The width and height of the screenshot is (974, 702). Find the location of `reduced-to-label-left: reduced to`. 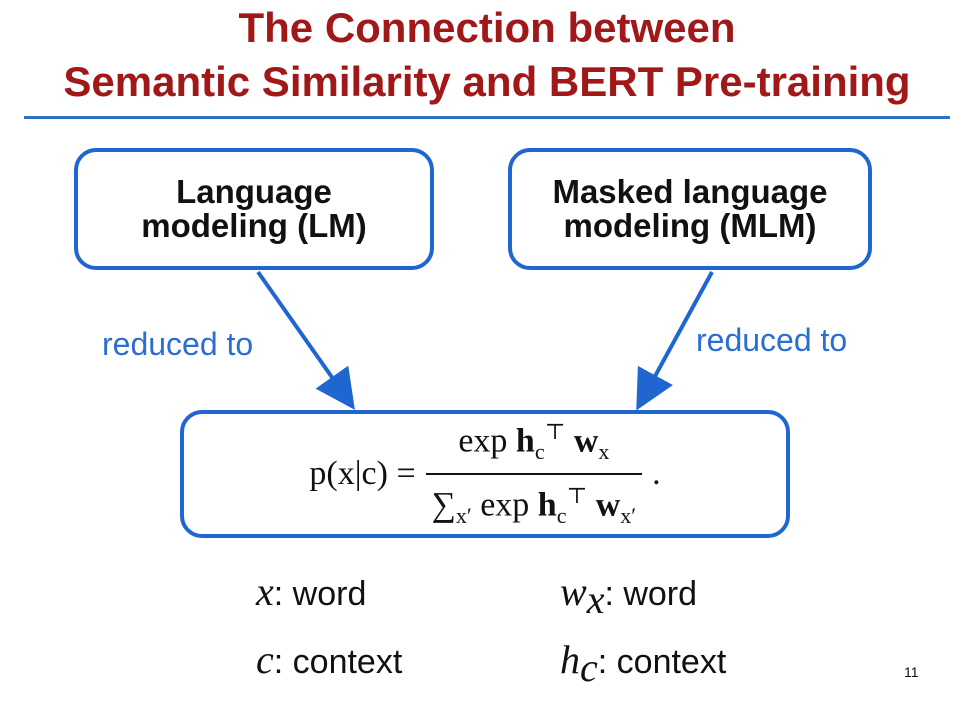

reduced-to-label-left: reduced to is located at coordinates (178, 344).